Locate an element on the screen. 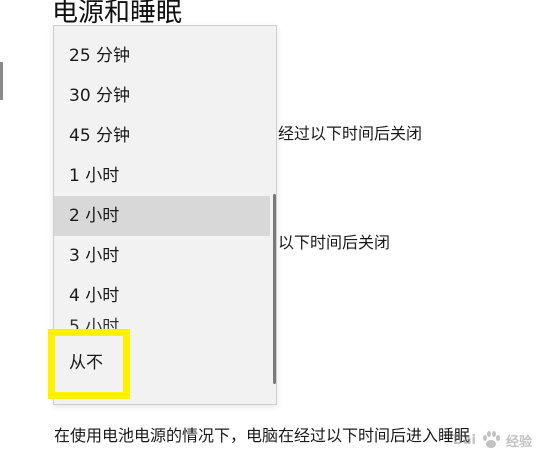 The image size is (536, 457). option-1-hour: 1 小时 is located at coordinates (162, 176).